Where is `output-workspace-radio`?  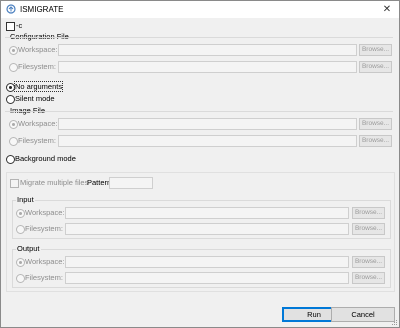 output-workspace-radio is located at coordinates (20, 262).